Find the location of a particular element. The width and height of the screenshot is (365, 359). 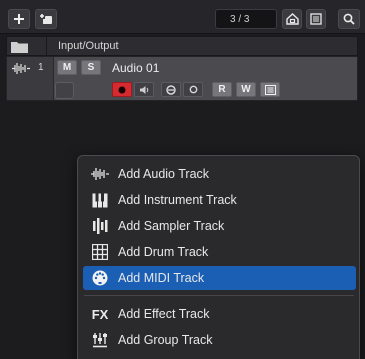

track-list-header: Input/Output is located at coordinates (182, 46).